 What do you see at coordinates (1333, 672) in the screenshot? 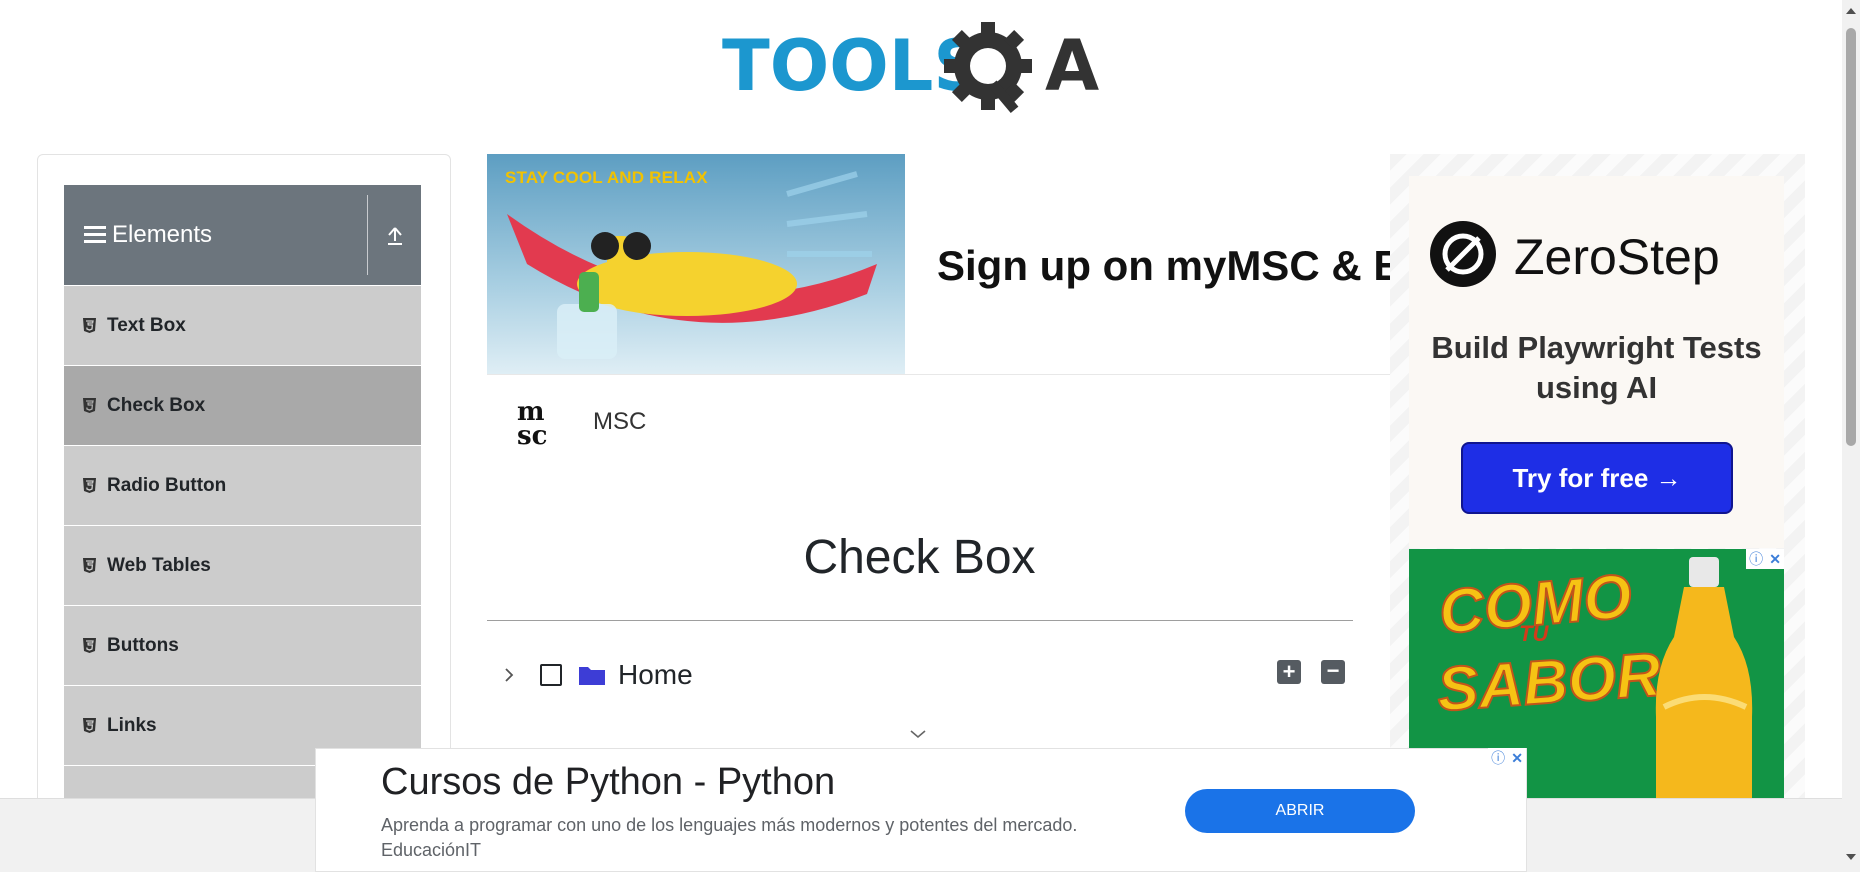
I see `collapse-all-button: −` at bounding box center [1333, 672].